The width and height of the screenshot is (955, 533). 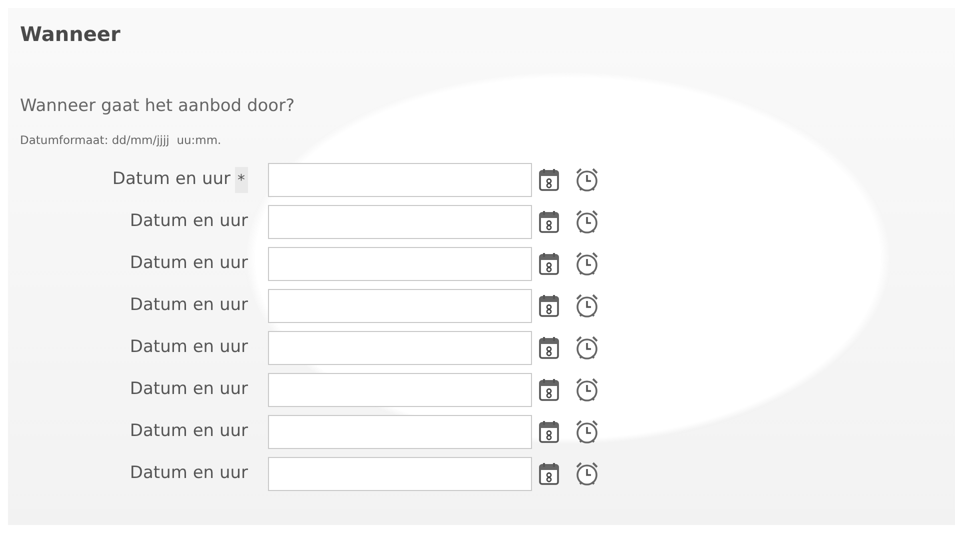 I want to click on format-hint: Datumformaat: dd/mm/jjjj uu:mm., so click(x=121, y=140).